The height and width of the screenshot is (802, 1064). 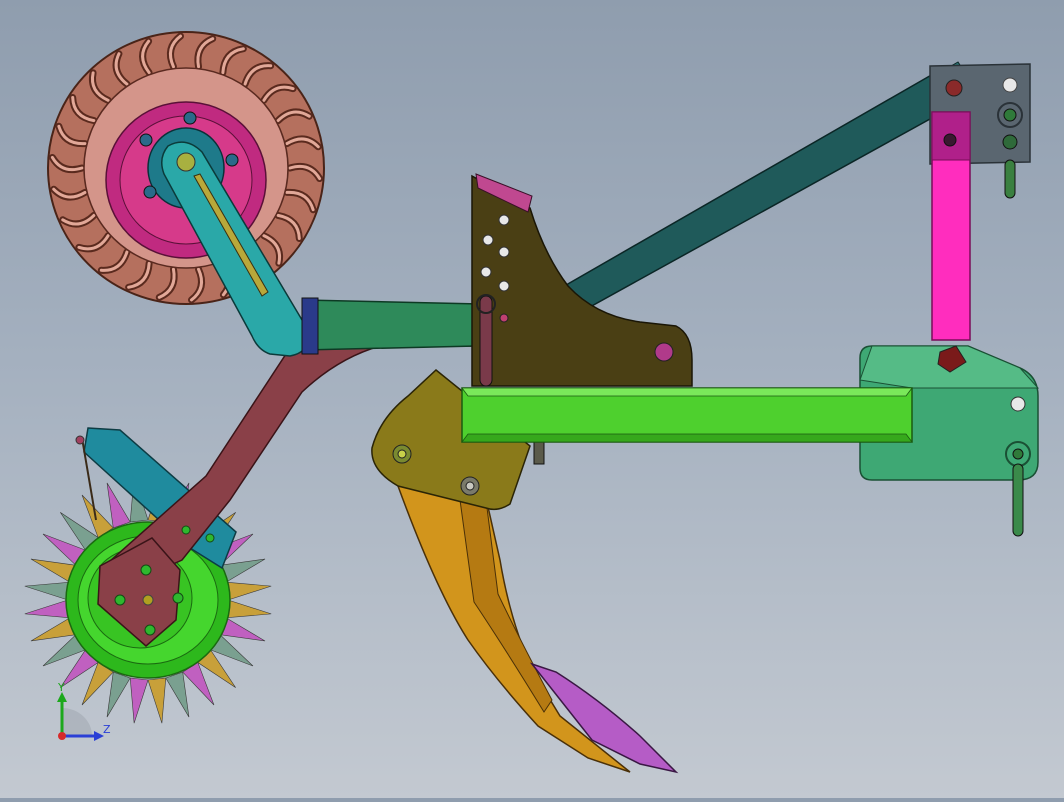 What do you see at coordinates (392, 325) in the screenshot?
I see `wheel-arm-mount-tube` at bounding box center [392, 325].